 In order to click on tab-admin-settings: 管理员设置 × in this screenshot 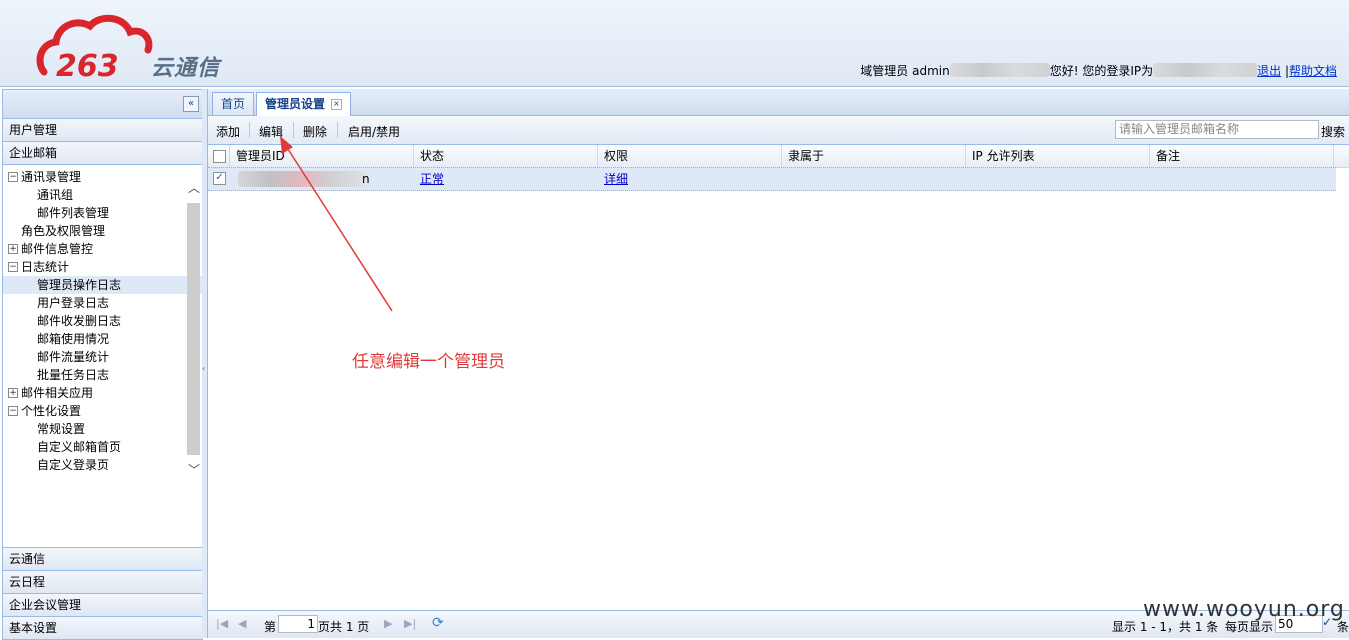, I will do `click(304, 104)`.